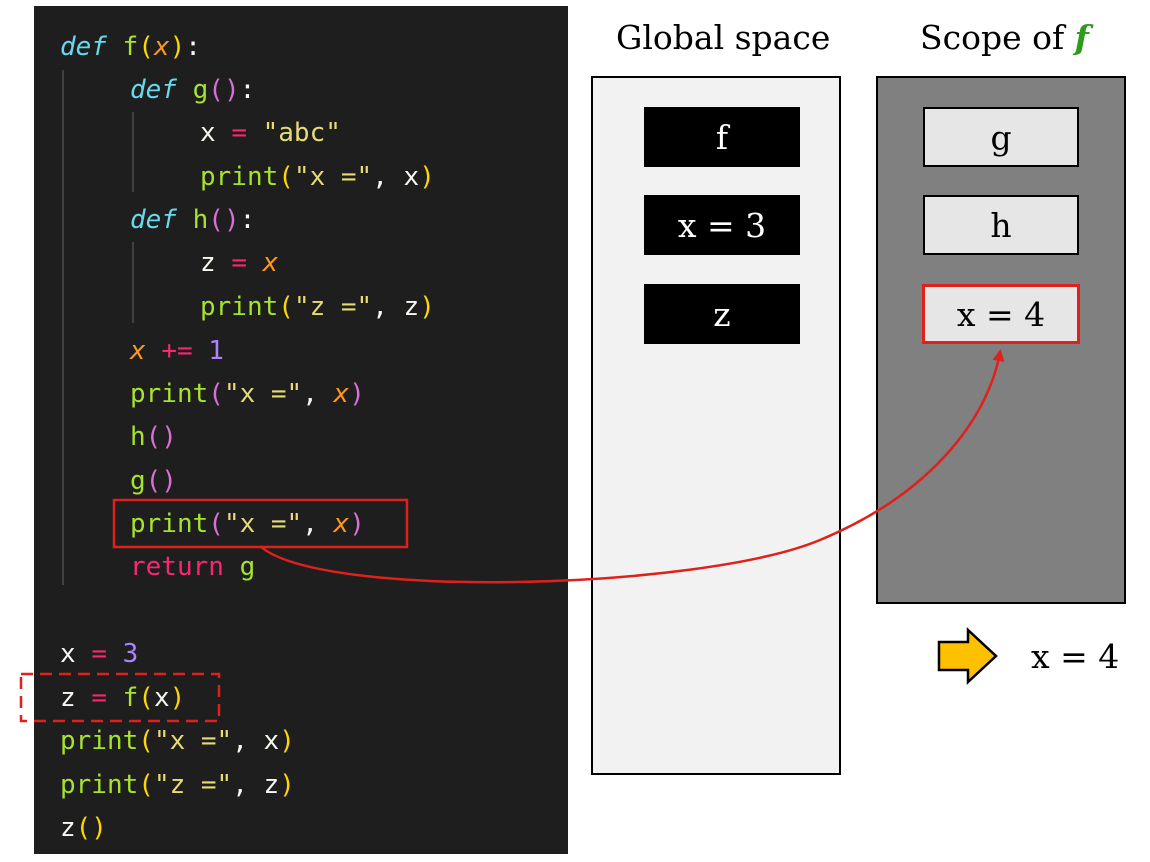 This screenshot has height=862, width=1150. I want to click on right-arrow-icon, so click(967, 656).